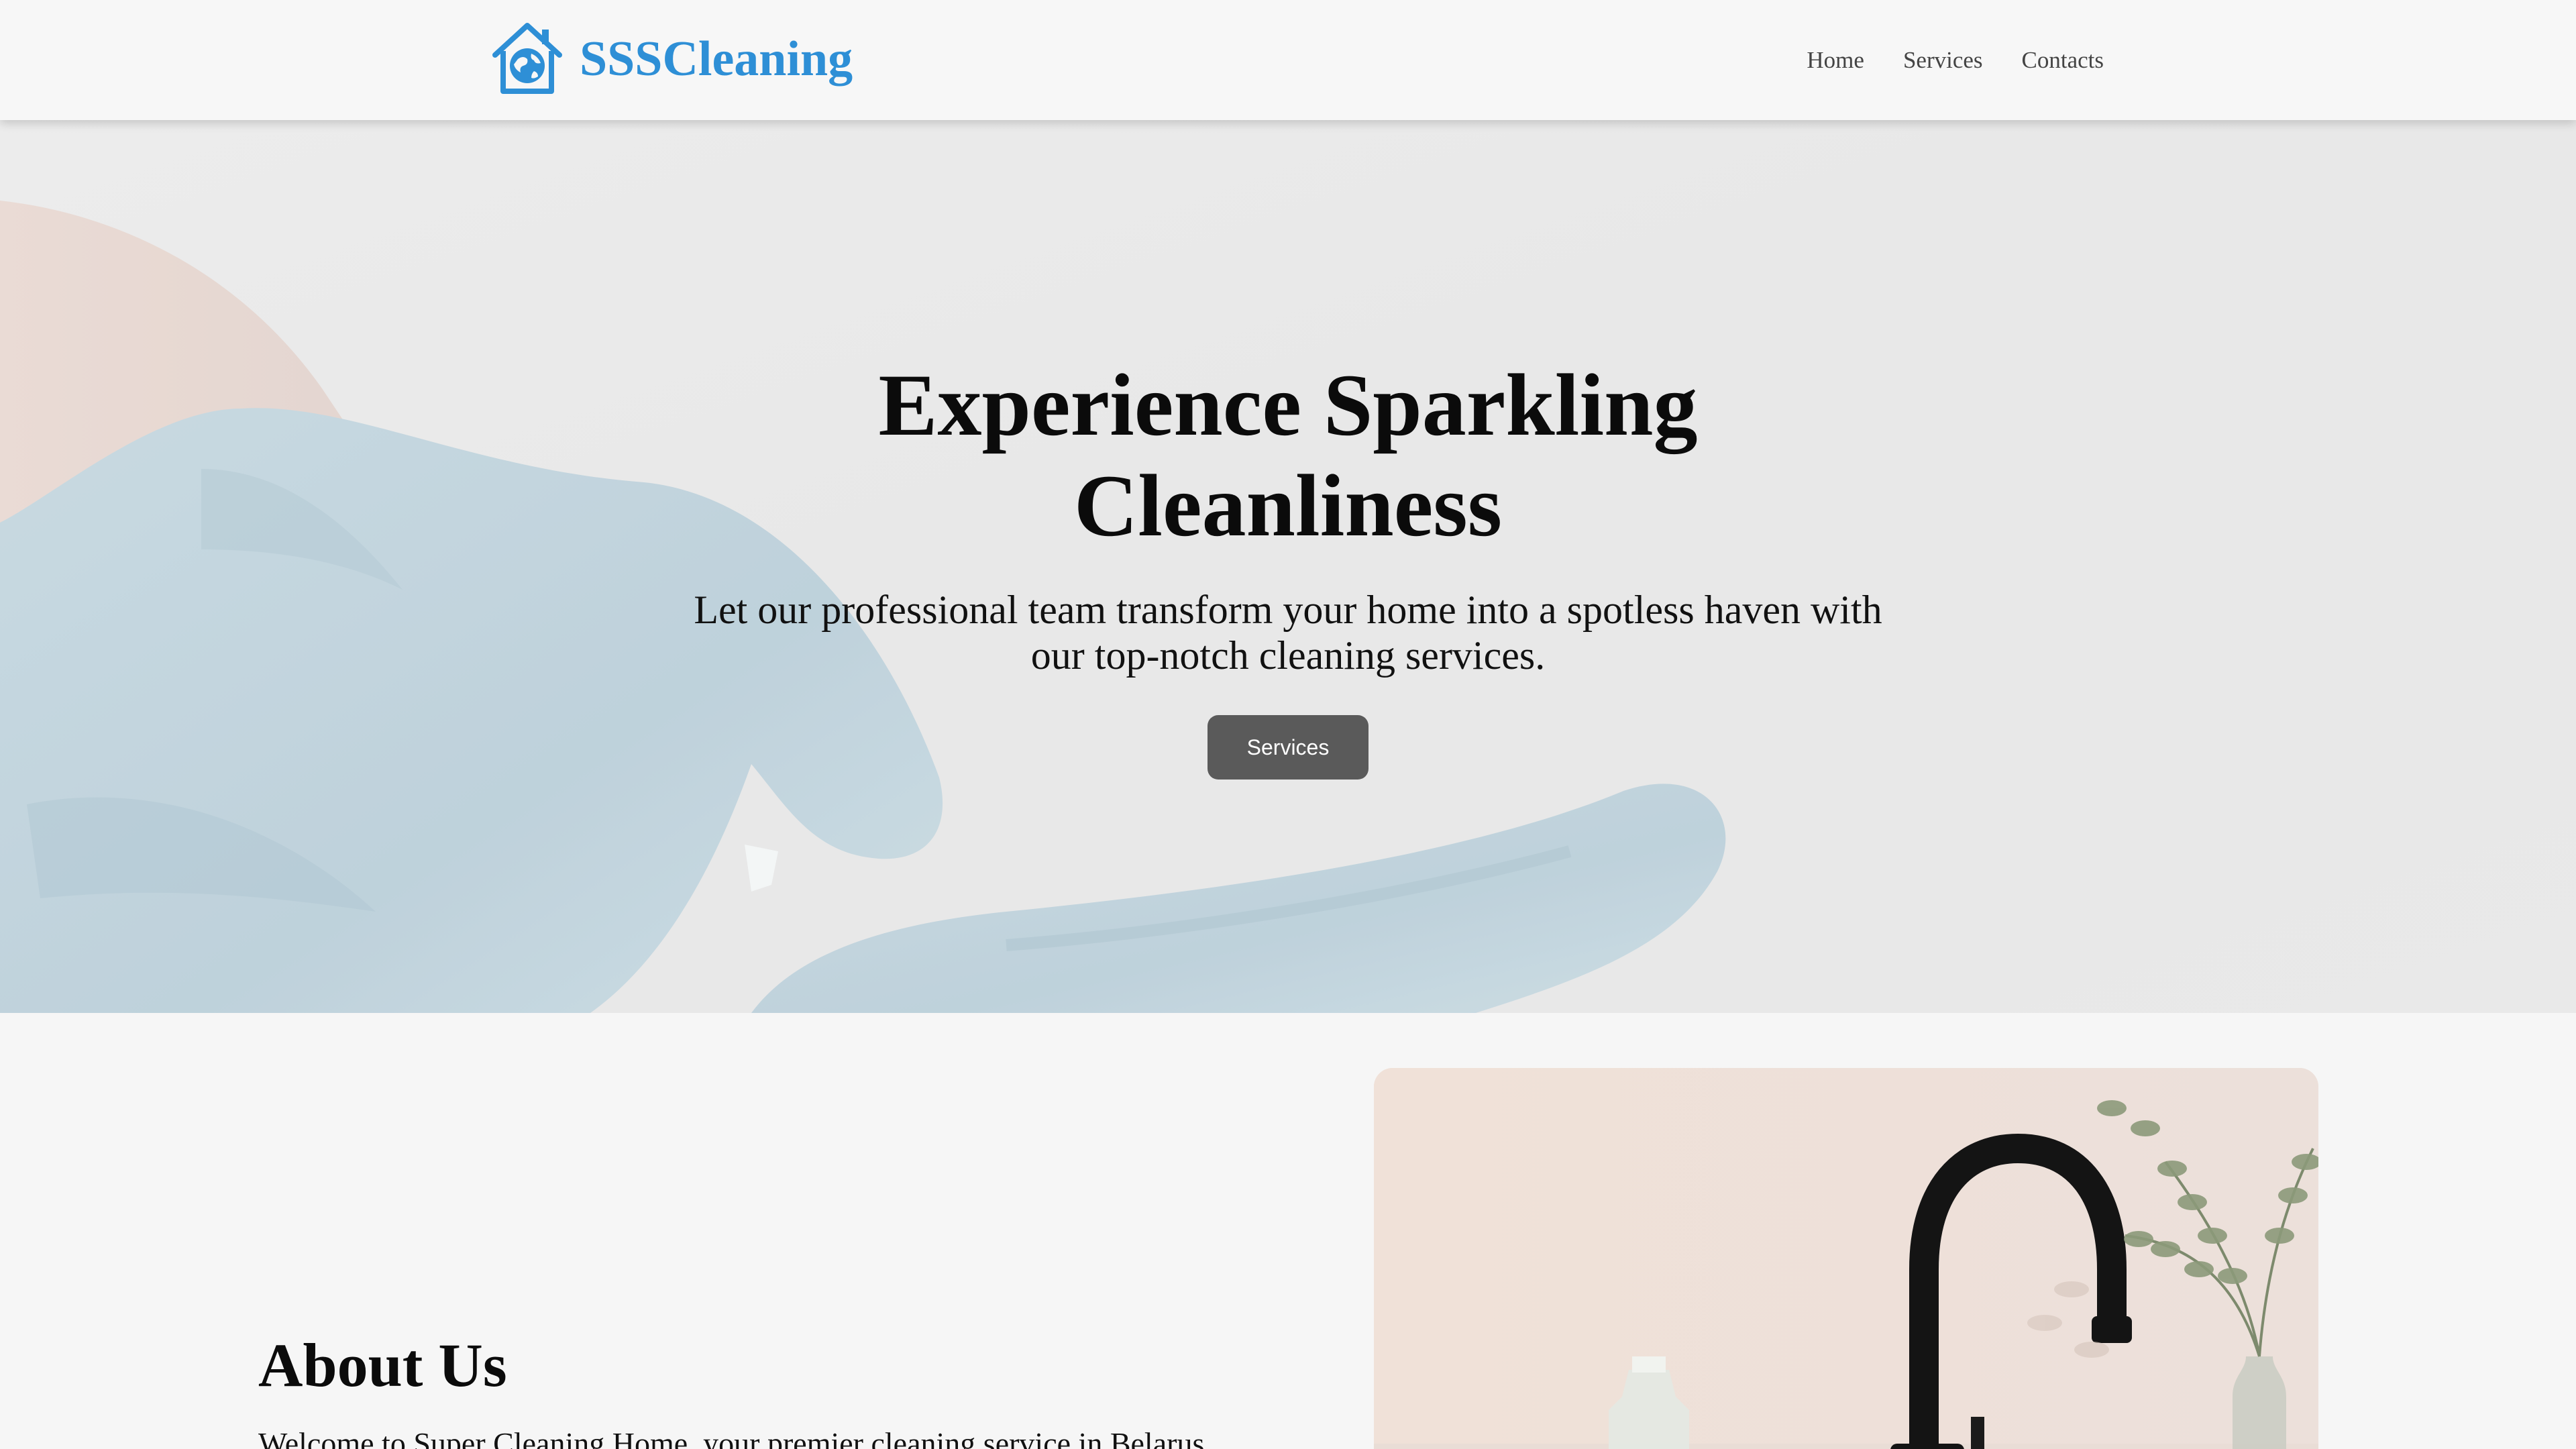  Describe the element at coordinates (2063, 60) in the screenshot. I see `nav-link-contacts: Contacts` at that location.